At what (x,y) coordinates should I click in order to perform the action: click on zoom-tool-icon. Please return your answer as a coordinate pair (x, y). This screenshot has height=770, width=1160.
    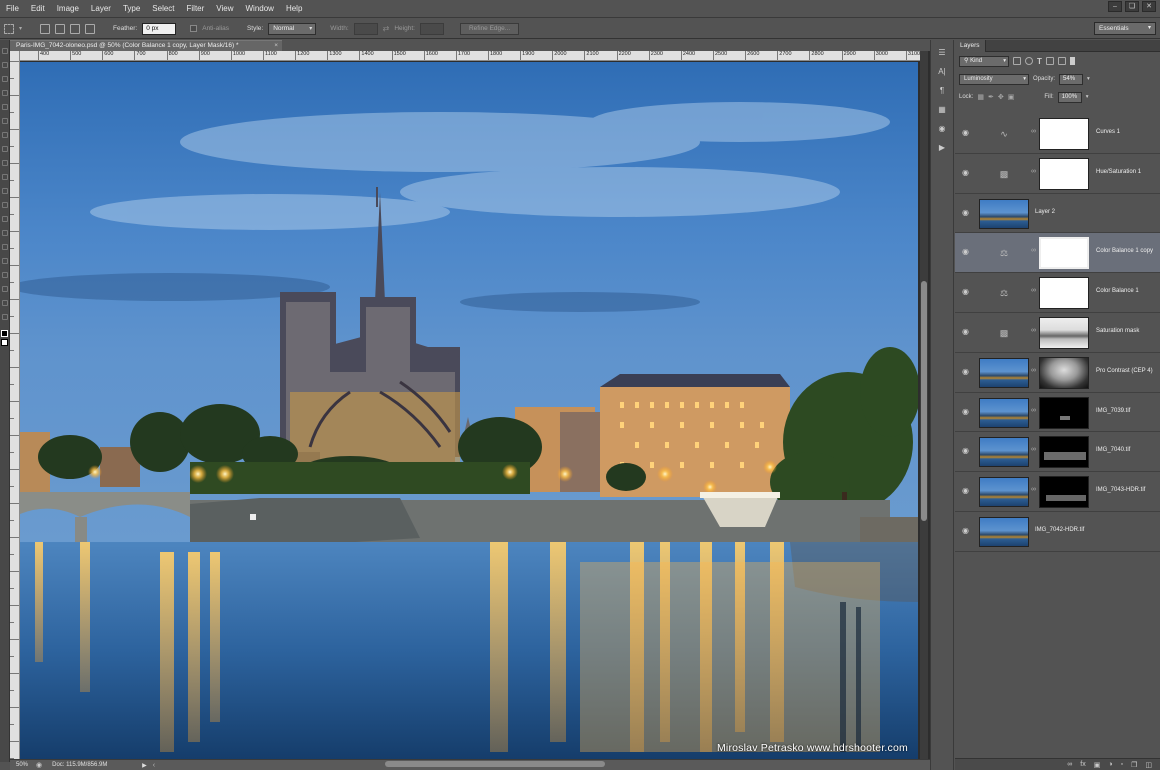
    Looking at the image, I should click on (4, 317).